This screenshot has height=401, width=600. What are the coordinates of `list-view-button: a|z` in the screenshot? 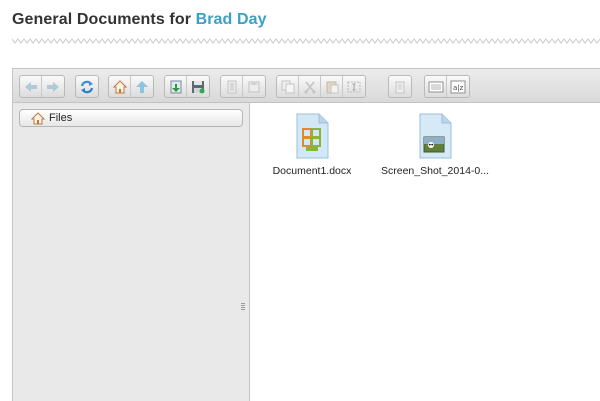 It's located at (458, 86).